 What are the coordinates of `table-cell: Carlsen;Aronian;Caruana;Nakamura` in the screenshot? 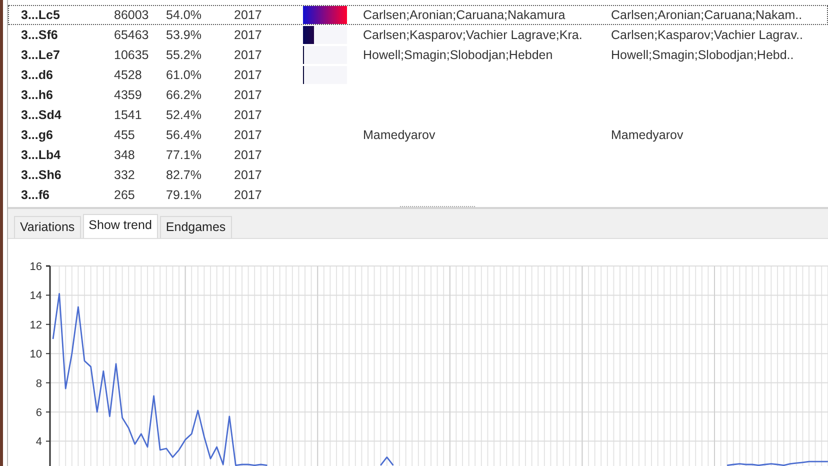 It's located at (464, 15).